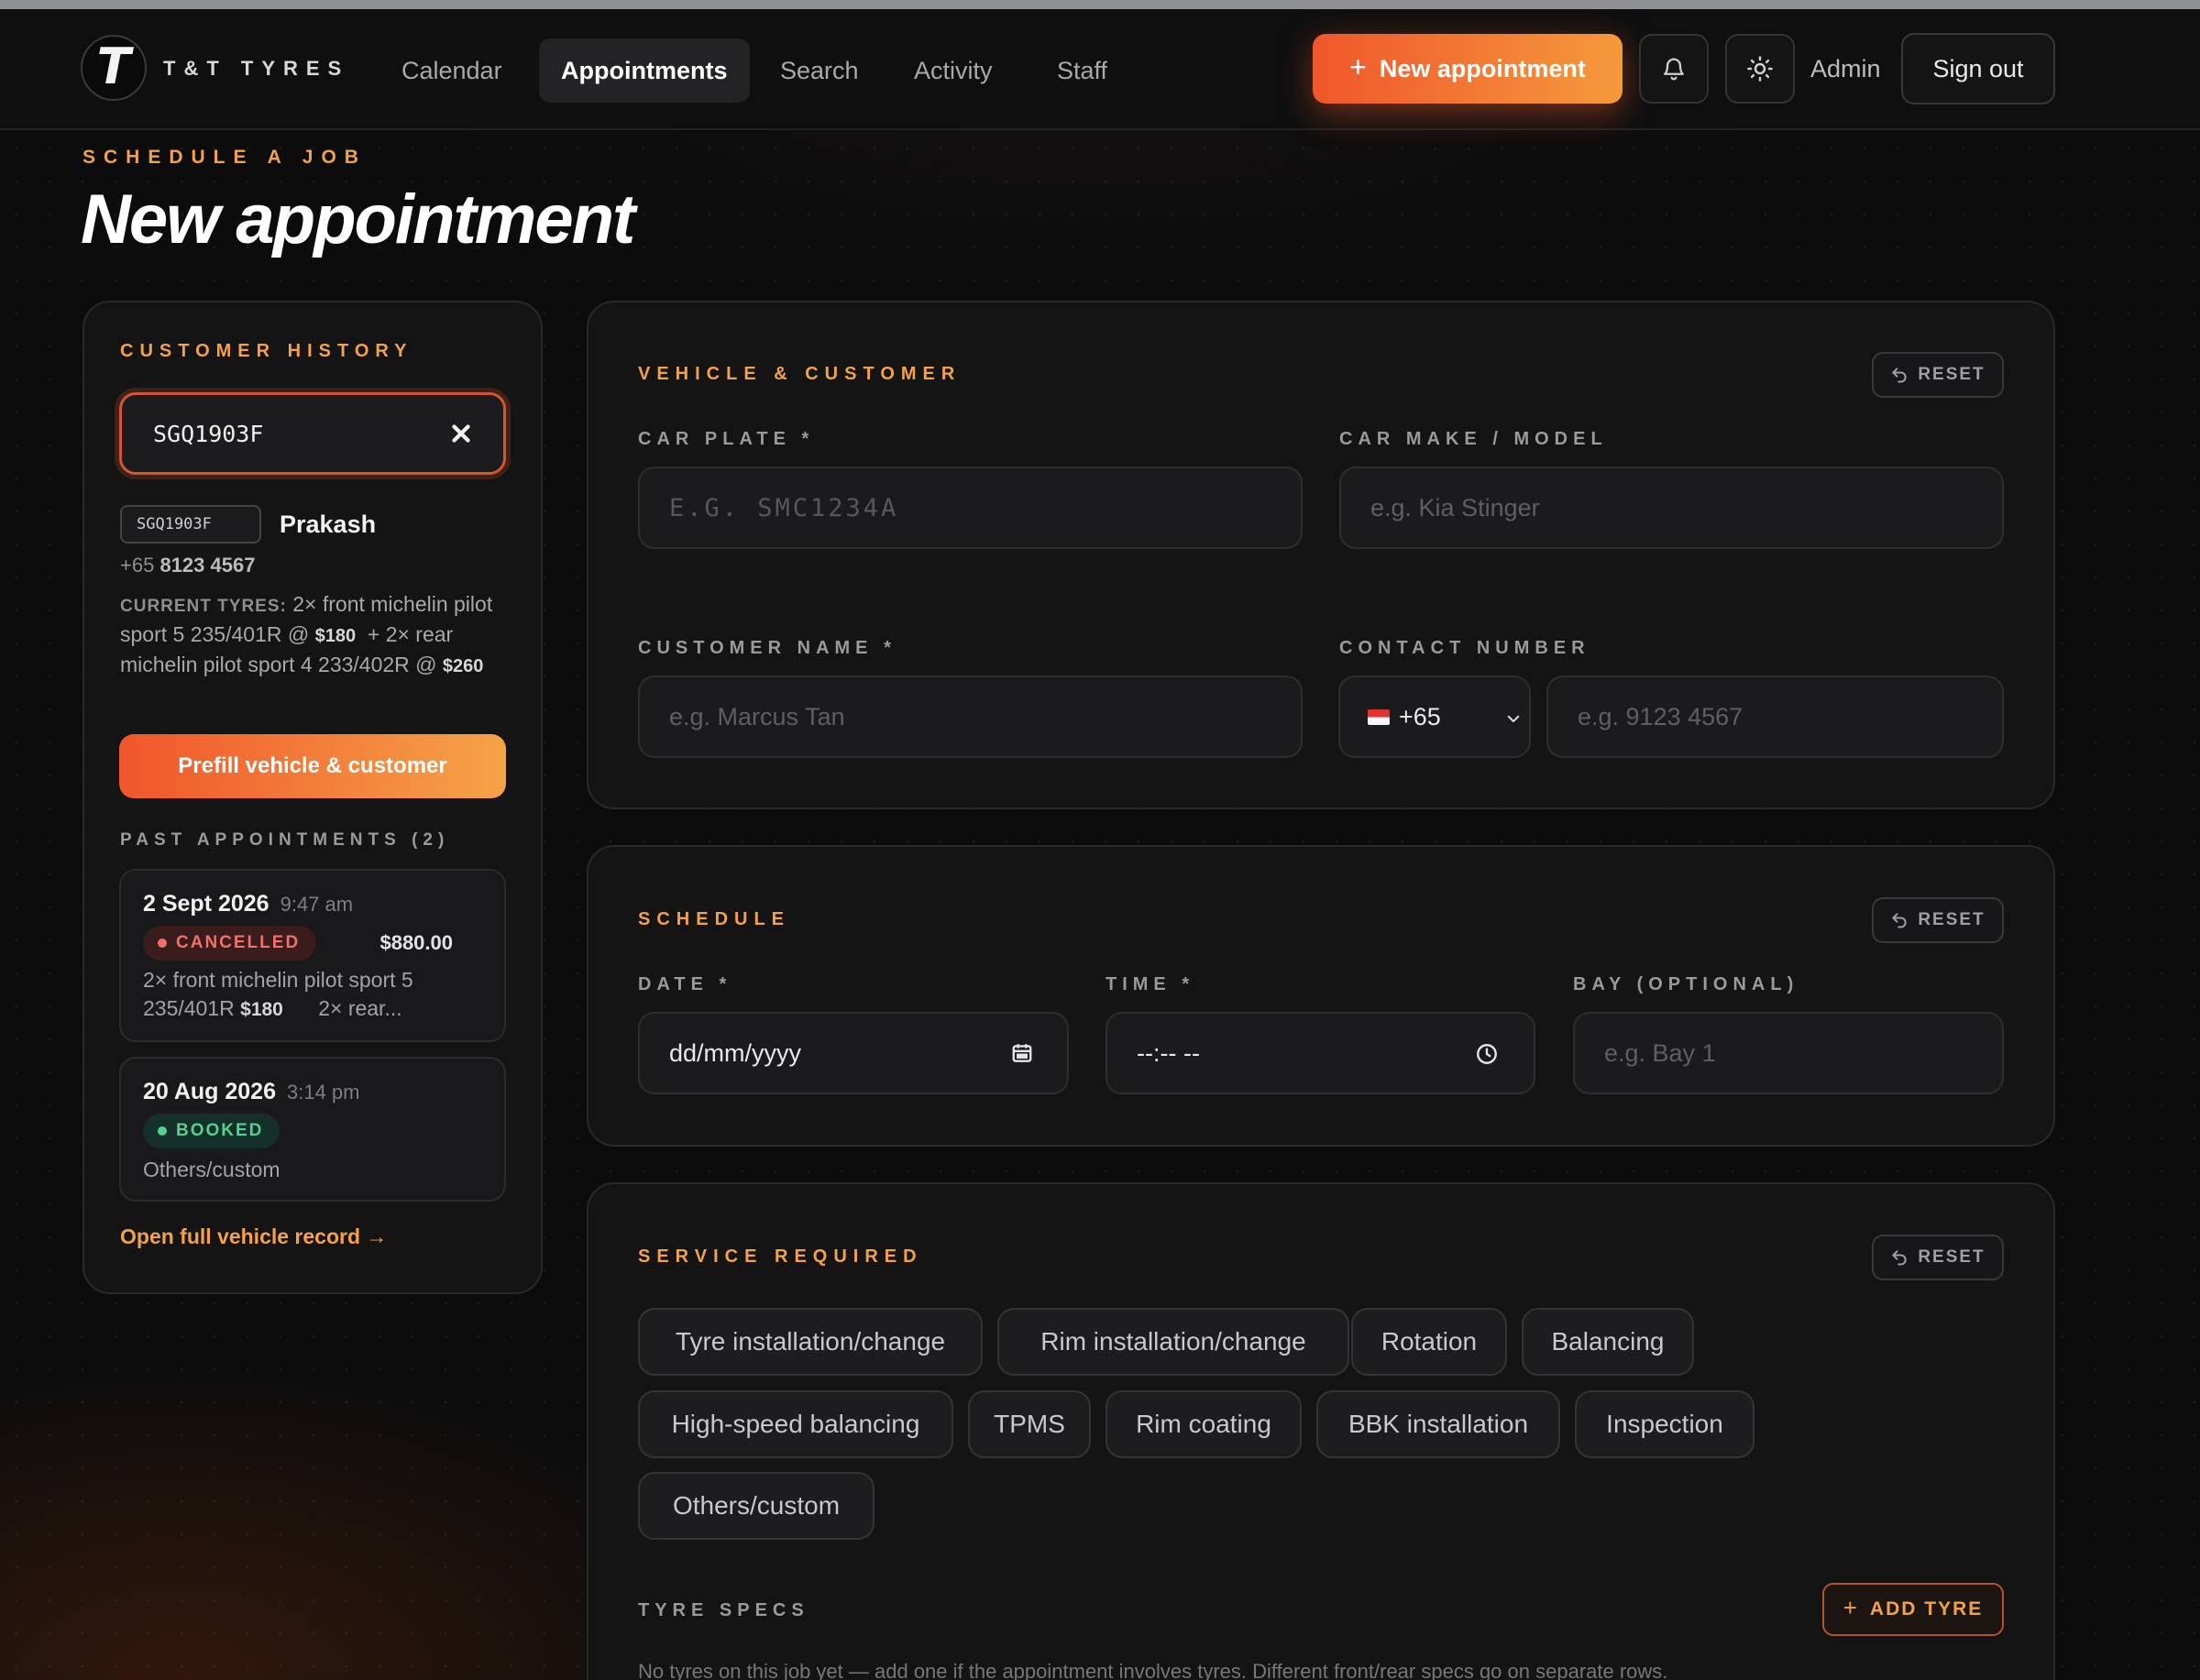 This screenshot has width=2200, height=1680. What do you see at coordinates (253, 1236) in the screenshot?
I see `open-vehicle-record-link: Open full vehicle record →` at bounding box center [253, 1236].